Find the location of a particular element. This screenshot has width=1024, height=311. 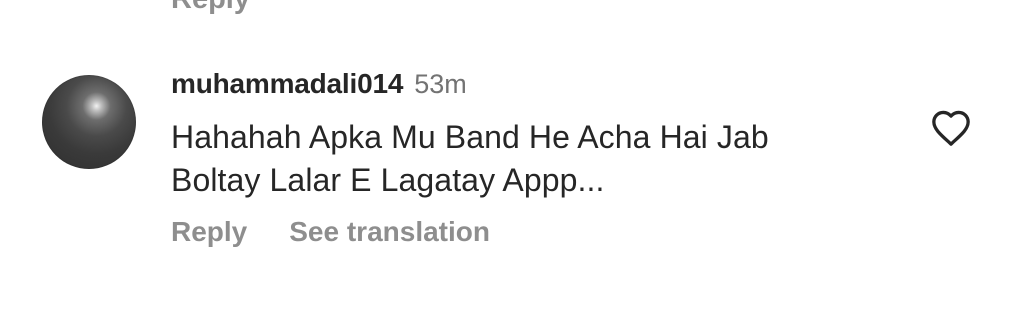

reply-button: Reply is located at coordinates (209, 232).